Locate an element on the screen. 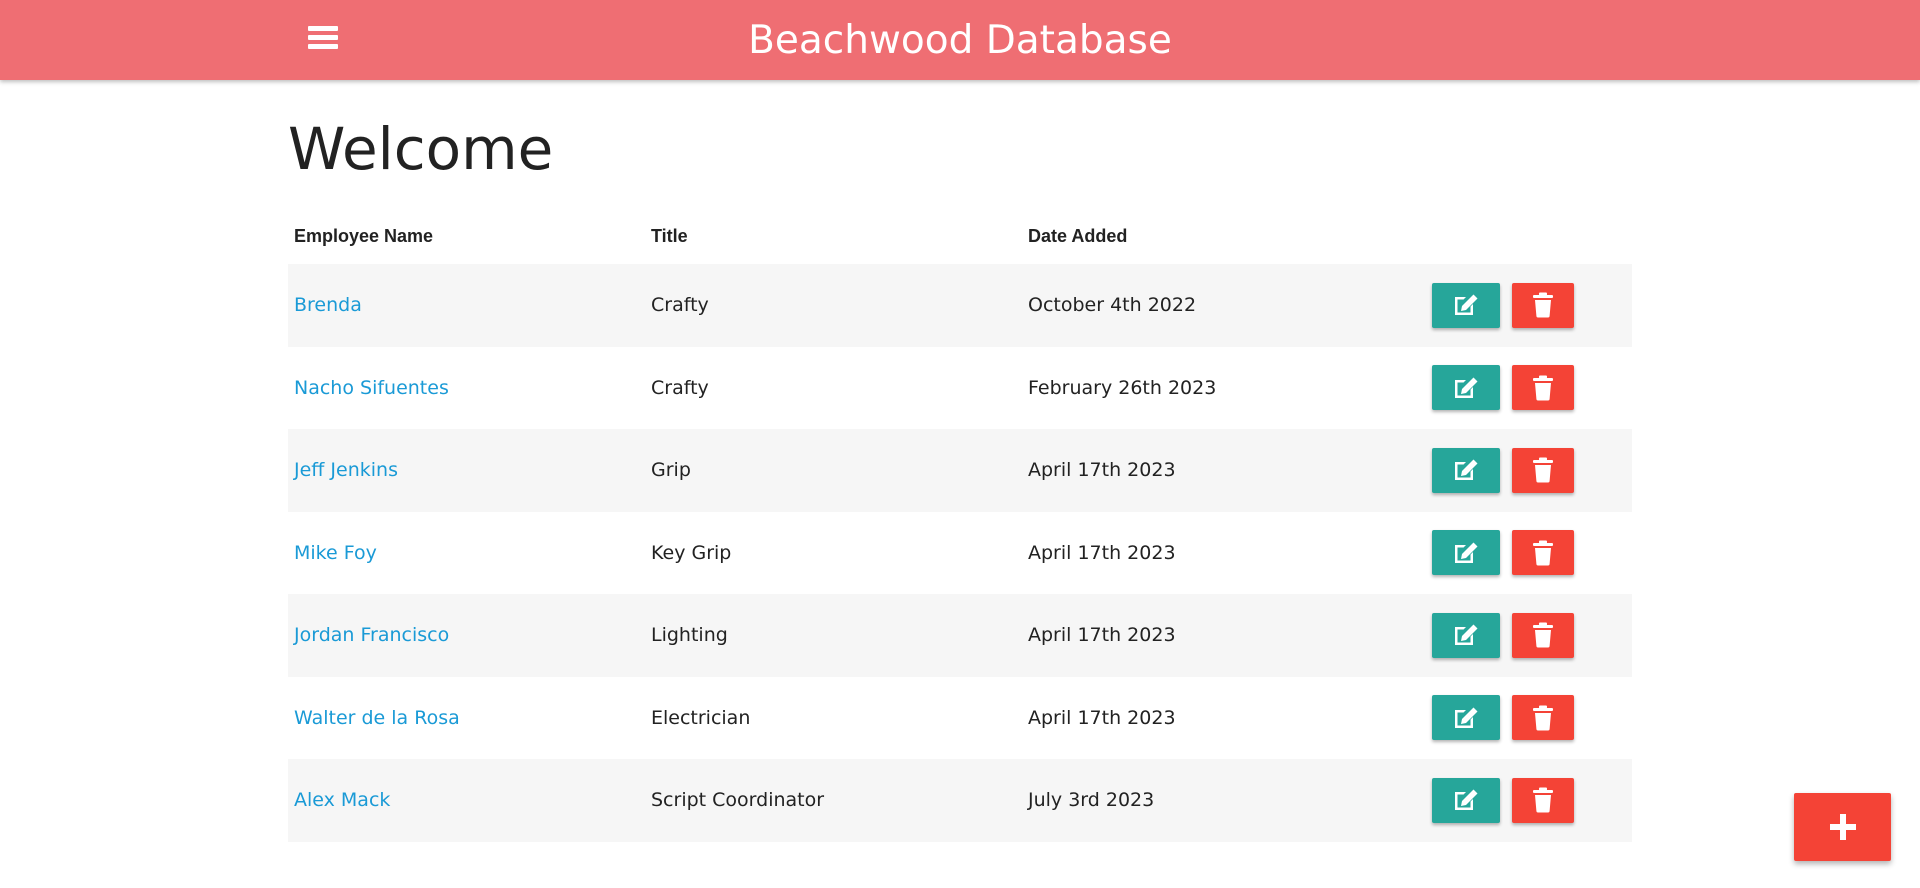 The image size is (1920, 888). page-title: Welcome is located at coordinates (421, 149).